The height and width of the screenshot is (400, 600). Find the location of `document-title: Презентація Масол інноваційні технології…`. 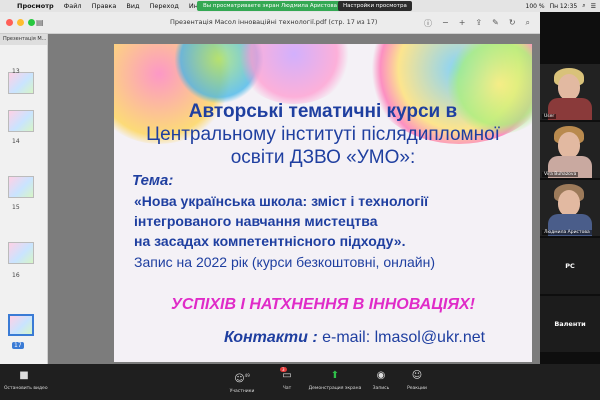

document-title: Презентація Масол інноваційні технології… is located at coordinates (274, 22).